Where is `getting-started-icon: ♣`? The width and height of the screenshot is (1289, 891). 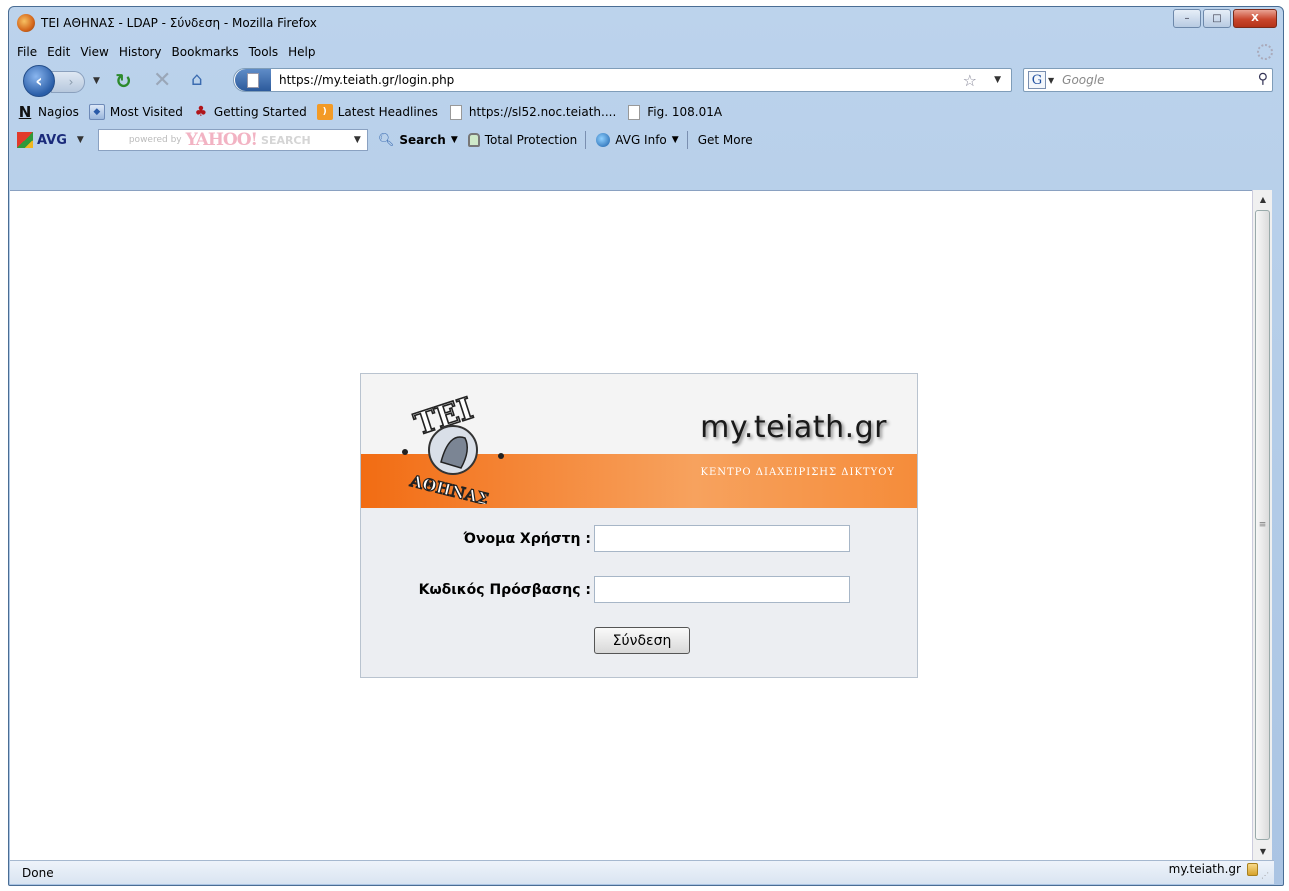
getting-started-icon: ♣ is located at coordinates (201, 112).